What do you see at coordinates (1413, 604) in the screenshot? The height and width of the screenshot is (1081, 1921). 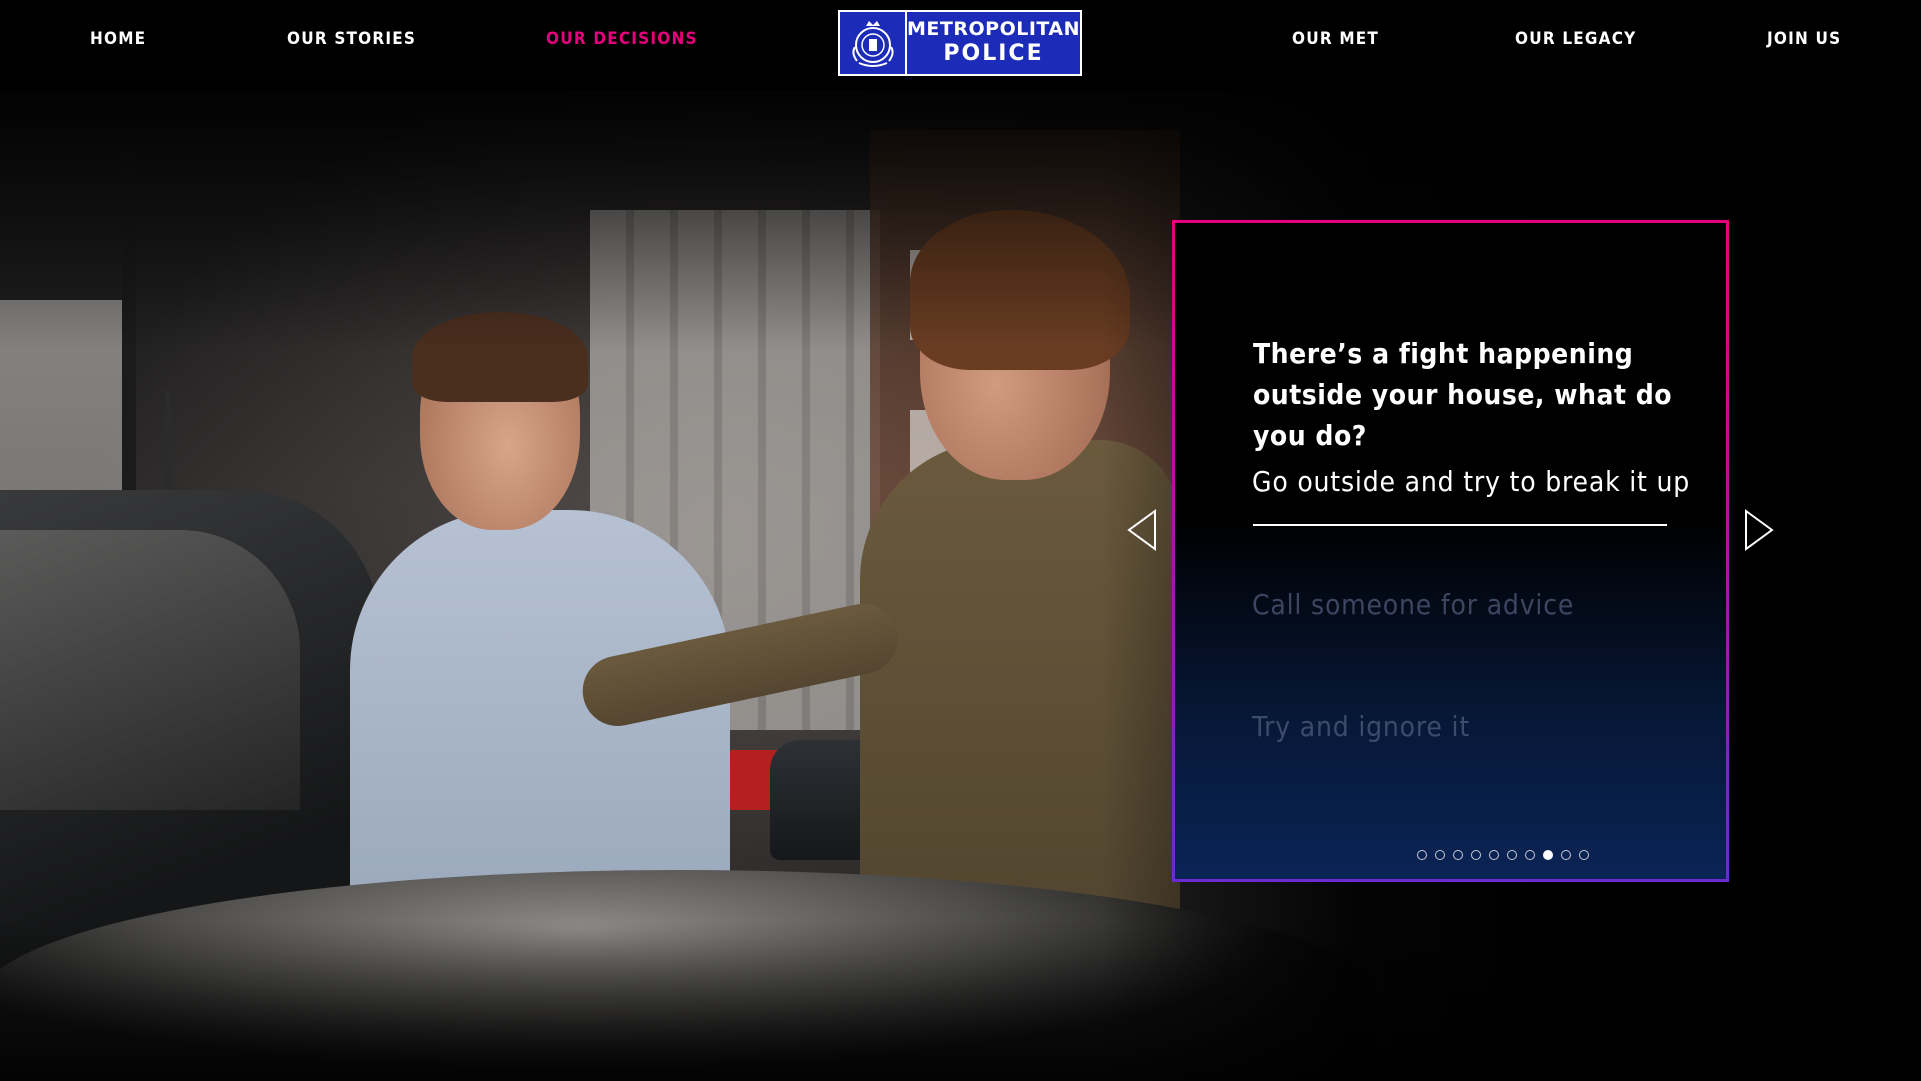 I see `answer-option-2: Call someone for advice` at bounding box center [1413, 604].